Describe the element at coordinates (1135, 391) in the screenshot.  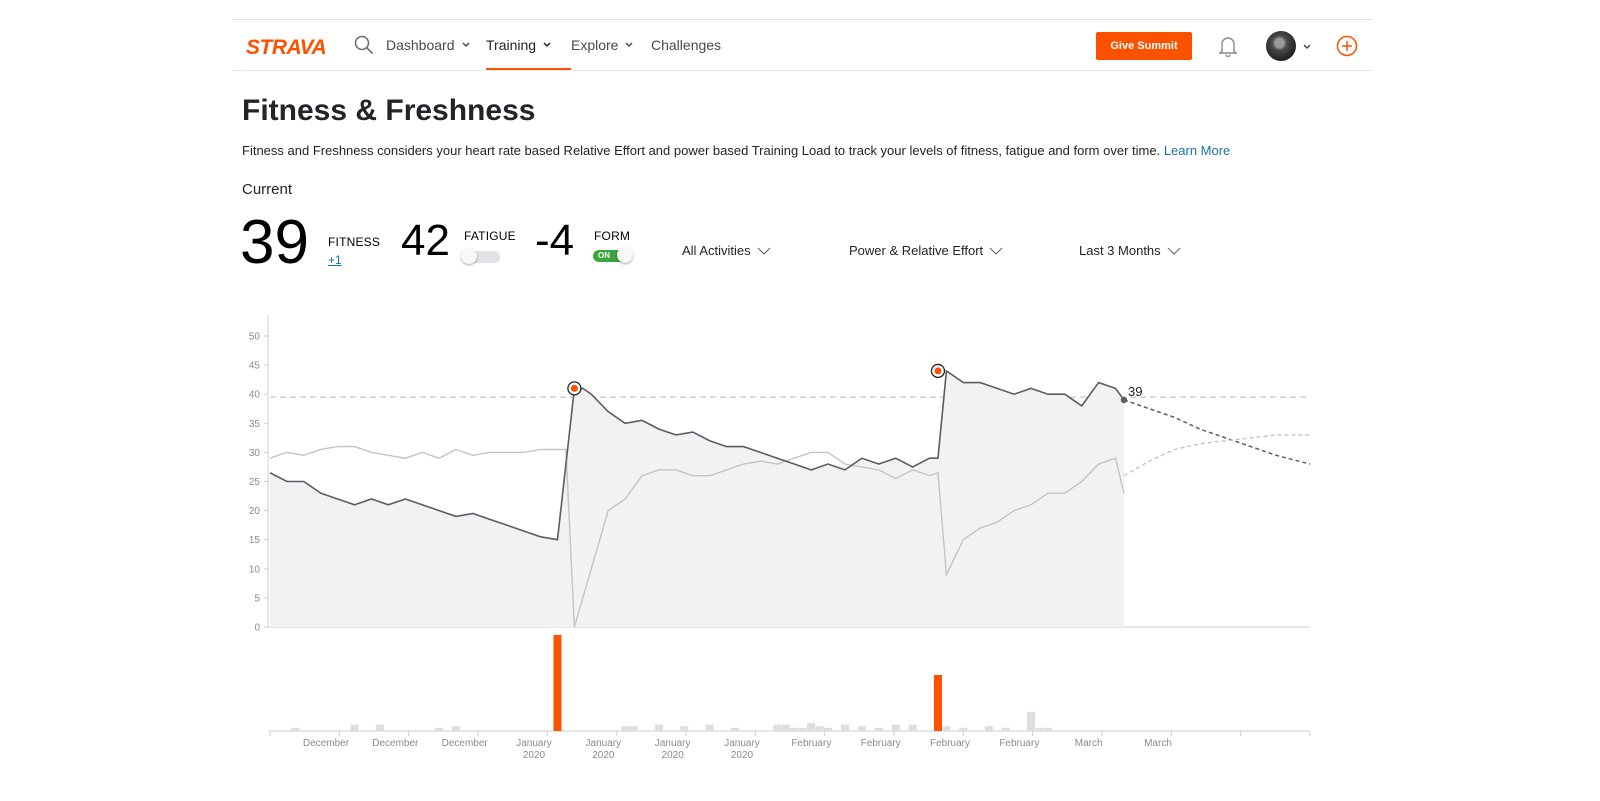
I see `current-value-label: 39` at that location.